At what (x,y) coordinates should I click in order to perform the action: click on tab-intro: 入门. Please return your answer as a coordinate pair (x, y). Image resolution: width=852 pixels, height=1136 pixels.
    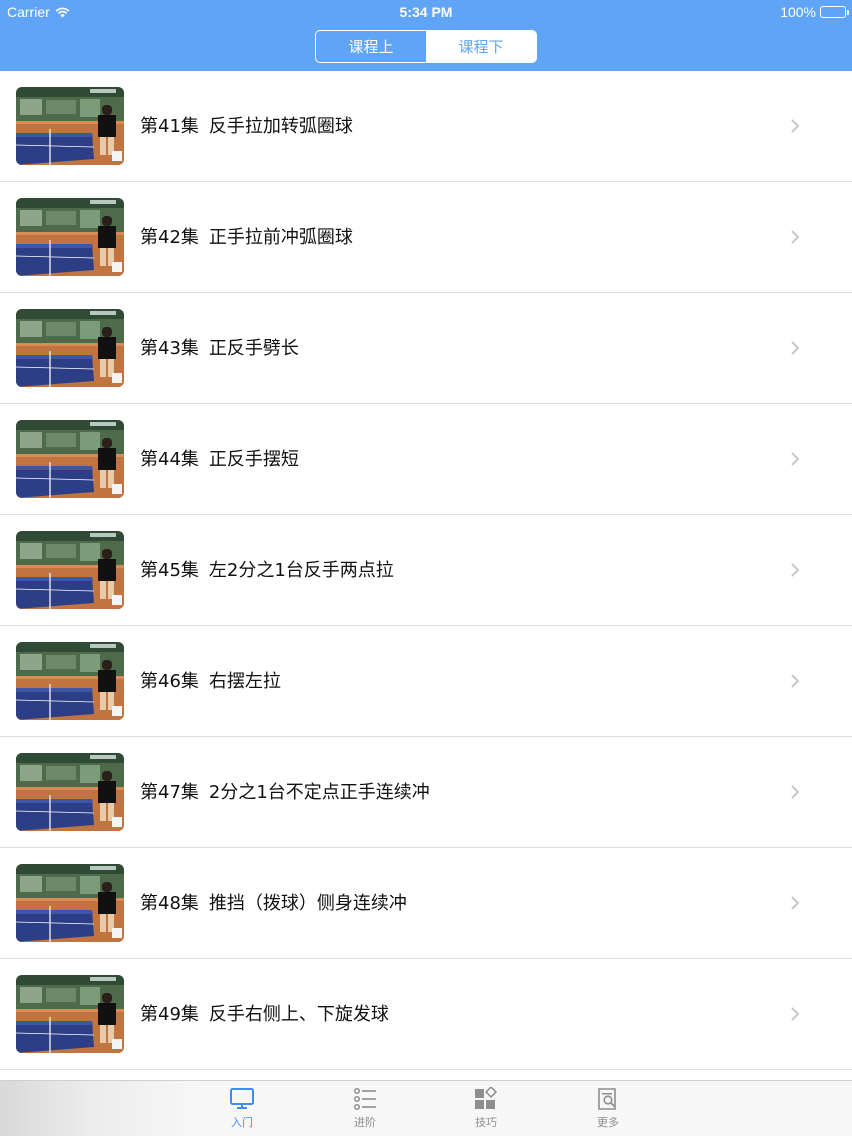
    Looking at the image, I should click on (242, 1111).